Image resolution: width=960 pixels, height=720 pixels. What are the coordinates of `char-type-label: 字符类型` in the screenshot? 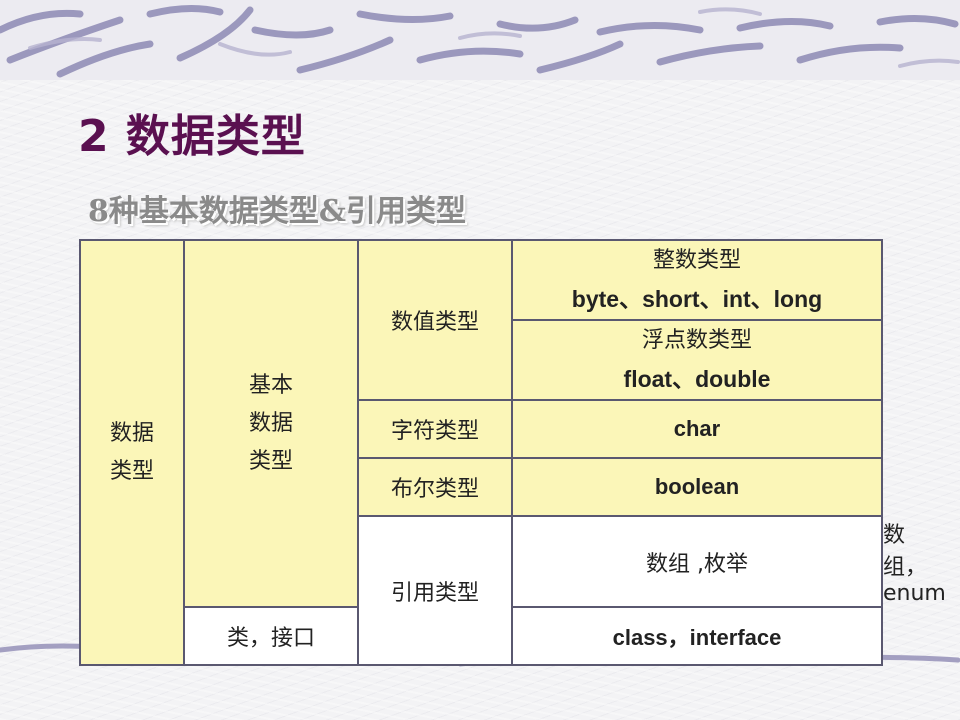 It's located at (435, 429).